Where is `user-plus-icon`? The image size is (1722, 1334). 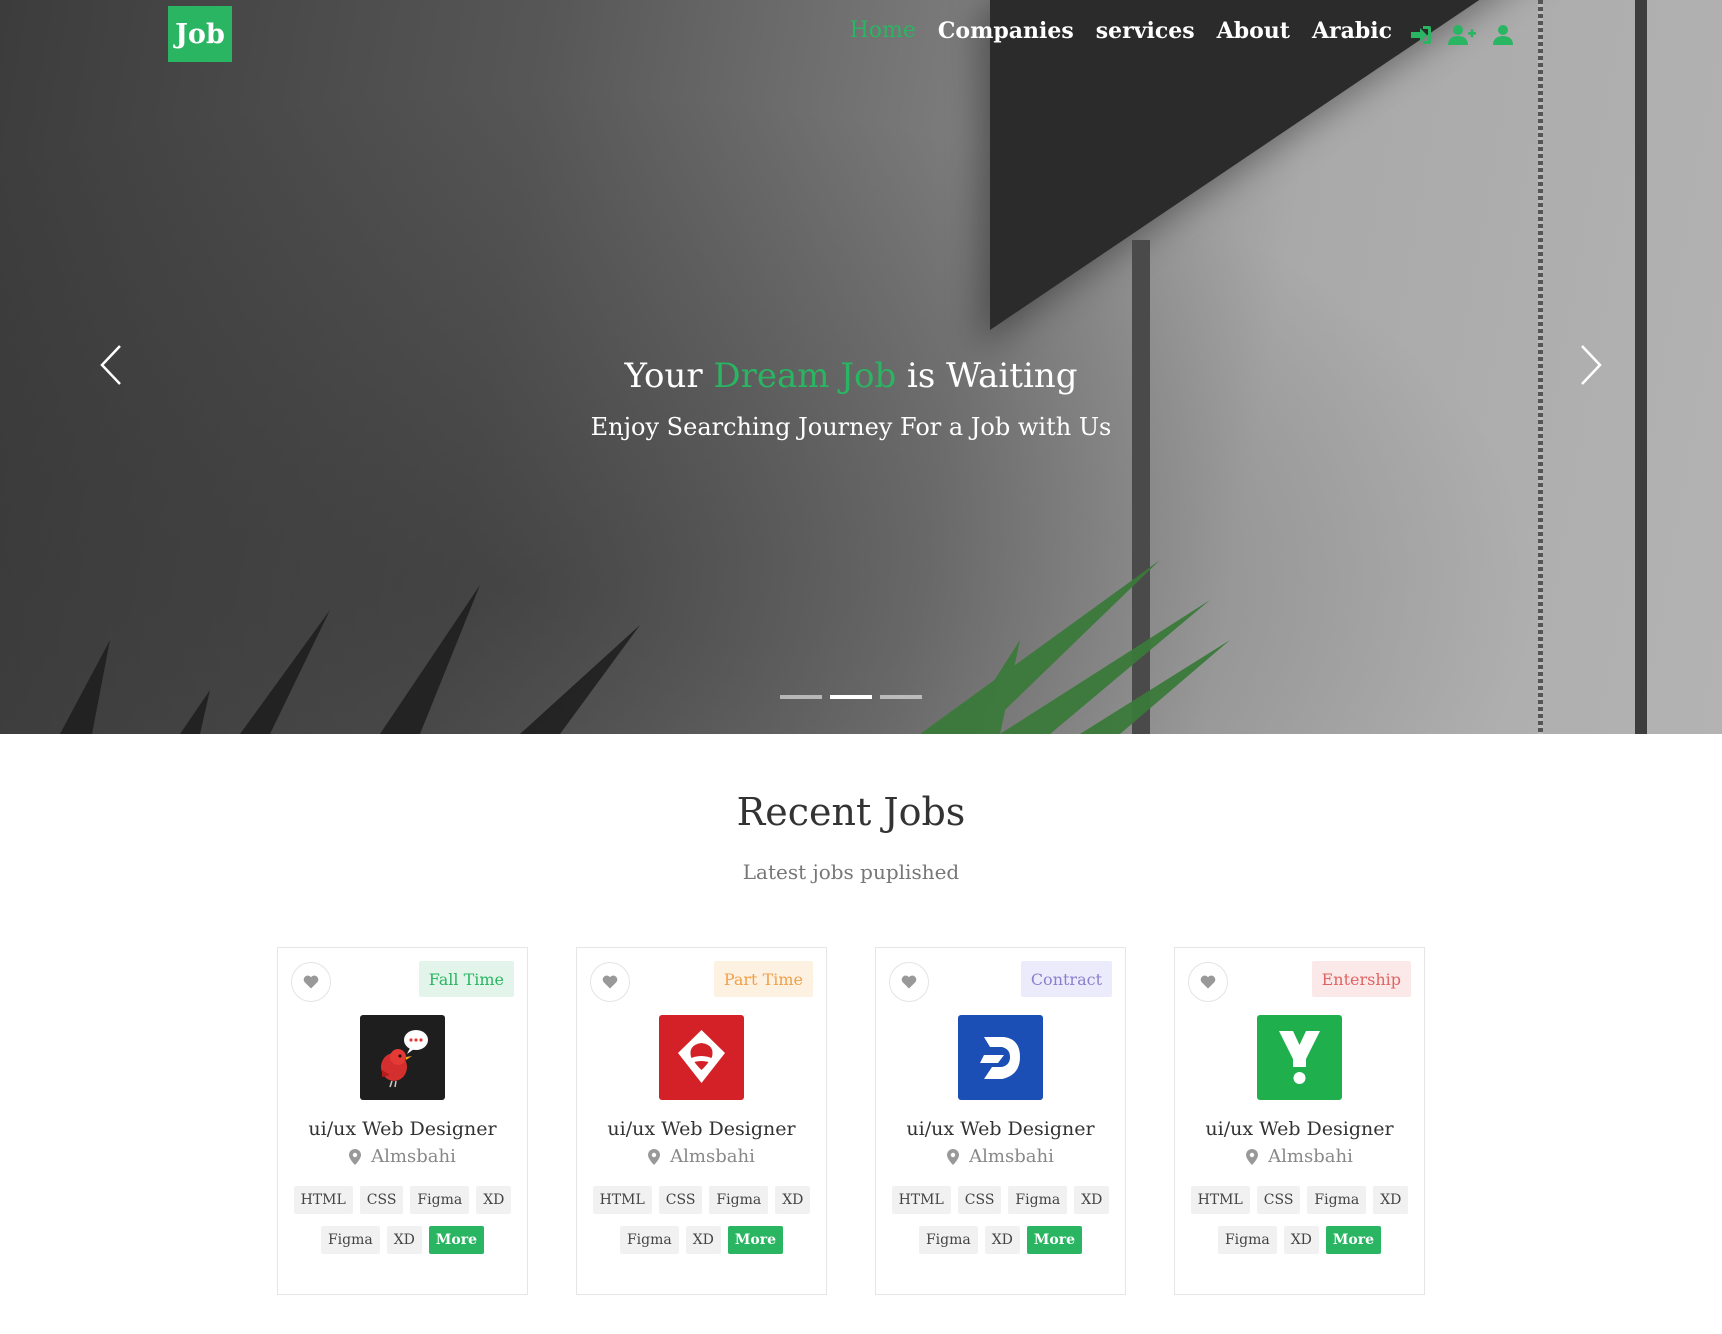
user-plus-icon is located at coordinates (1462, 35).